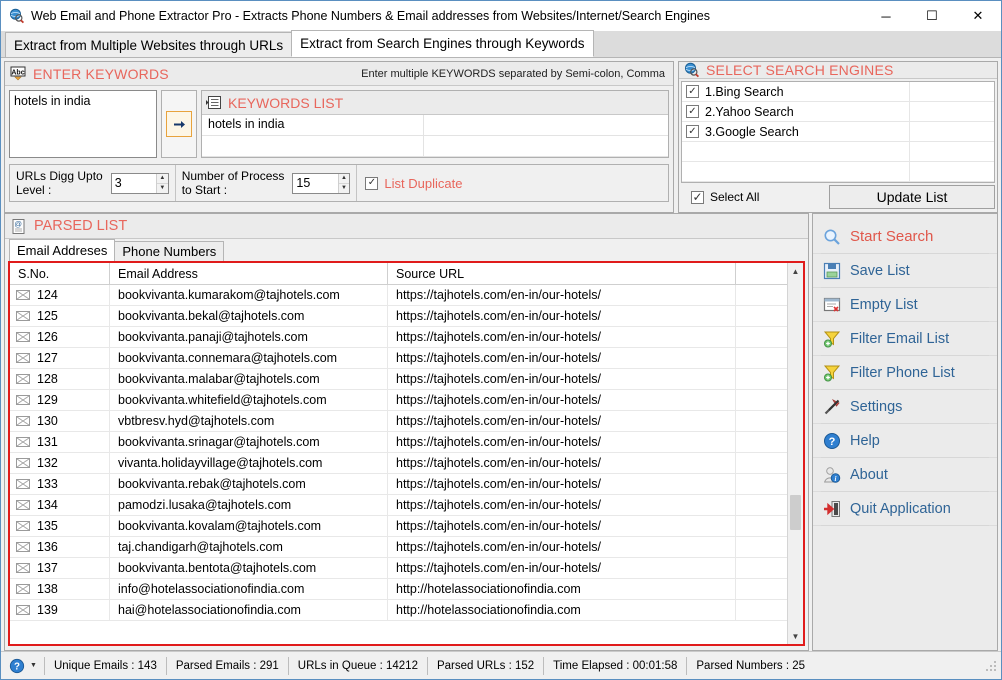 This screenshot has height=680, width=1002. Describe the element at coordinates (249, 610) in the screenshot. I see `cell-email: hai@hotelassociationofindia.com` at that location.